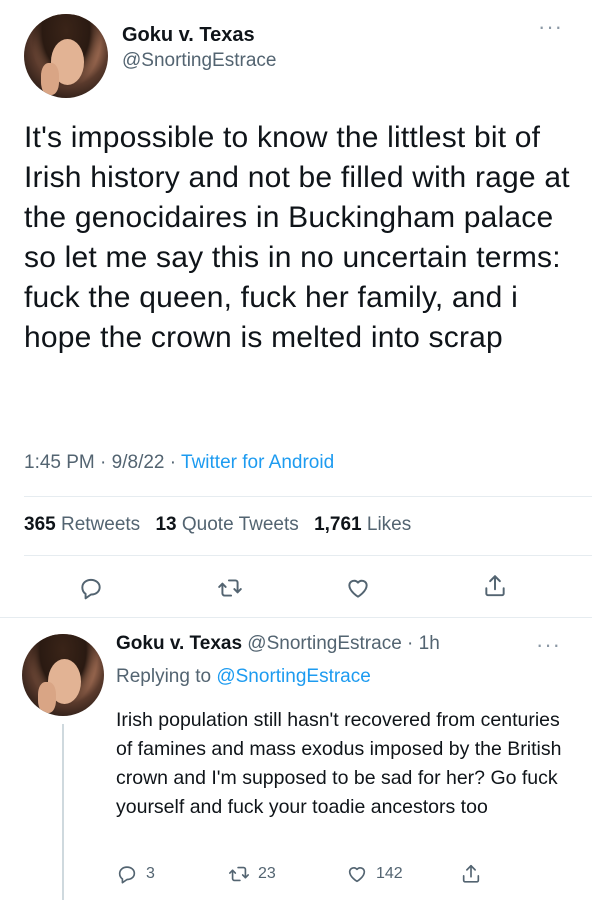 The image size is (592, 900). Describe the element at coordinates (188, 35) in the screenshot. I see `author-name: Goku v. Texas` at that location.